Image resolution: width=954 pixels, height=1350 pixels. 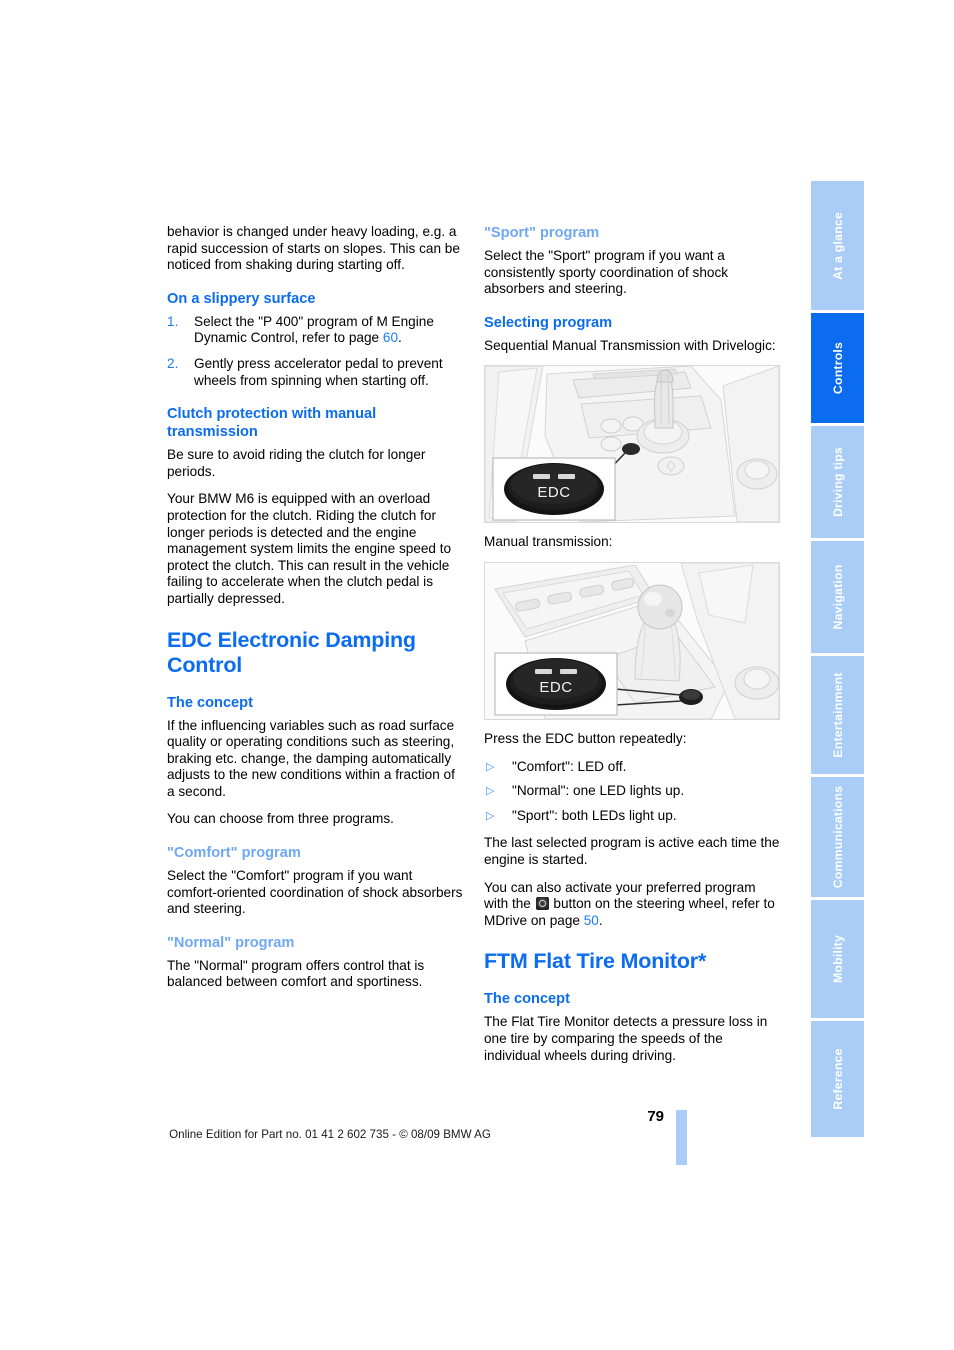 I want to click on list-item: "Sport": both LEDs light up., so click(x=632, y=816).